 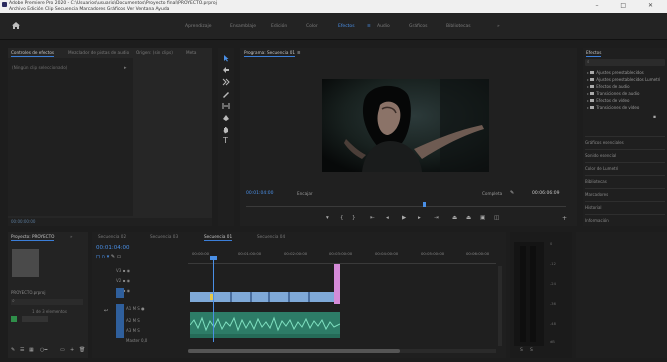 What do you see at coordinates (279, 26) in the screenshot?
I see `workspace-edicion: Edición` at bounding box center [279, 26].